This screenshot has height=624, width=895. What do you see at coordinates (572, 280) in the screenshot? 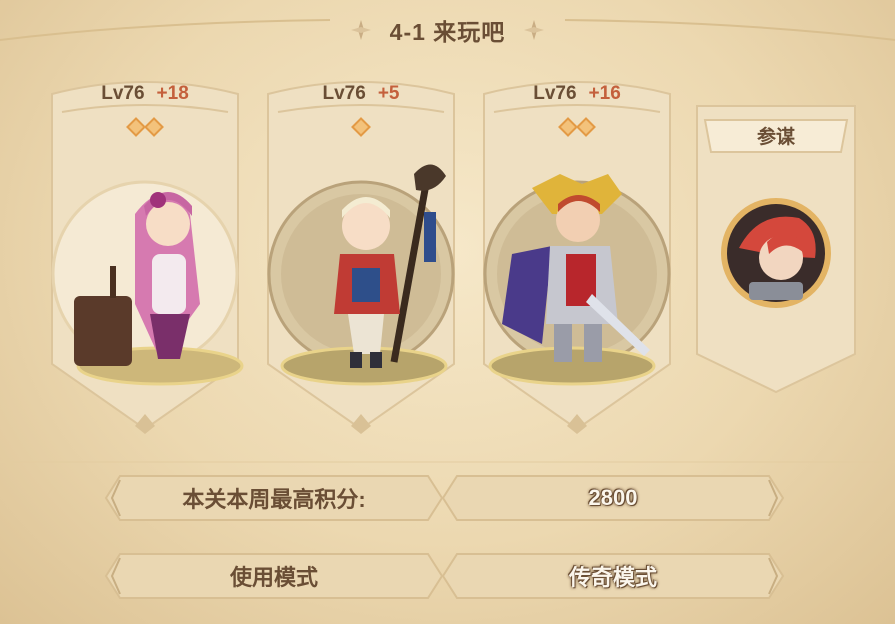
I see `hero-portrait-armored-knight` at bounding box center [572, 280].